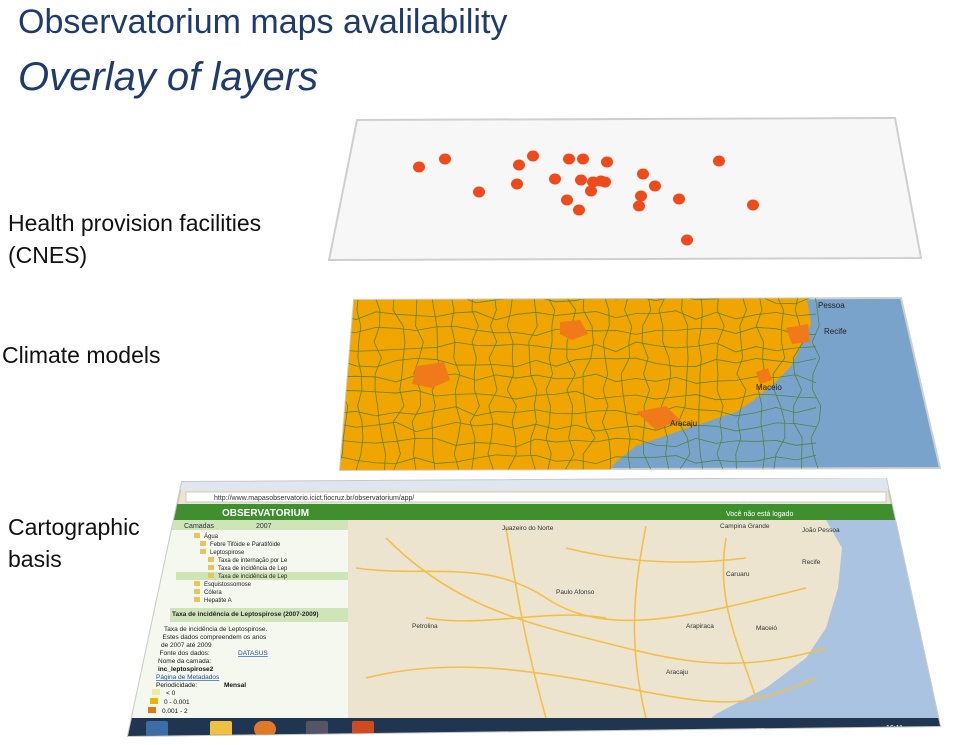  I want to click on taskbar-time: 16:11, so click(894, 728).